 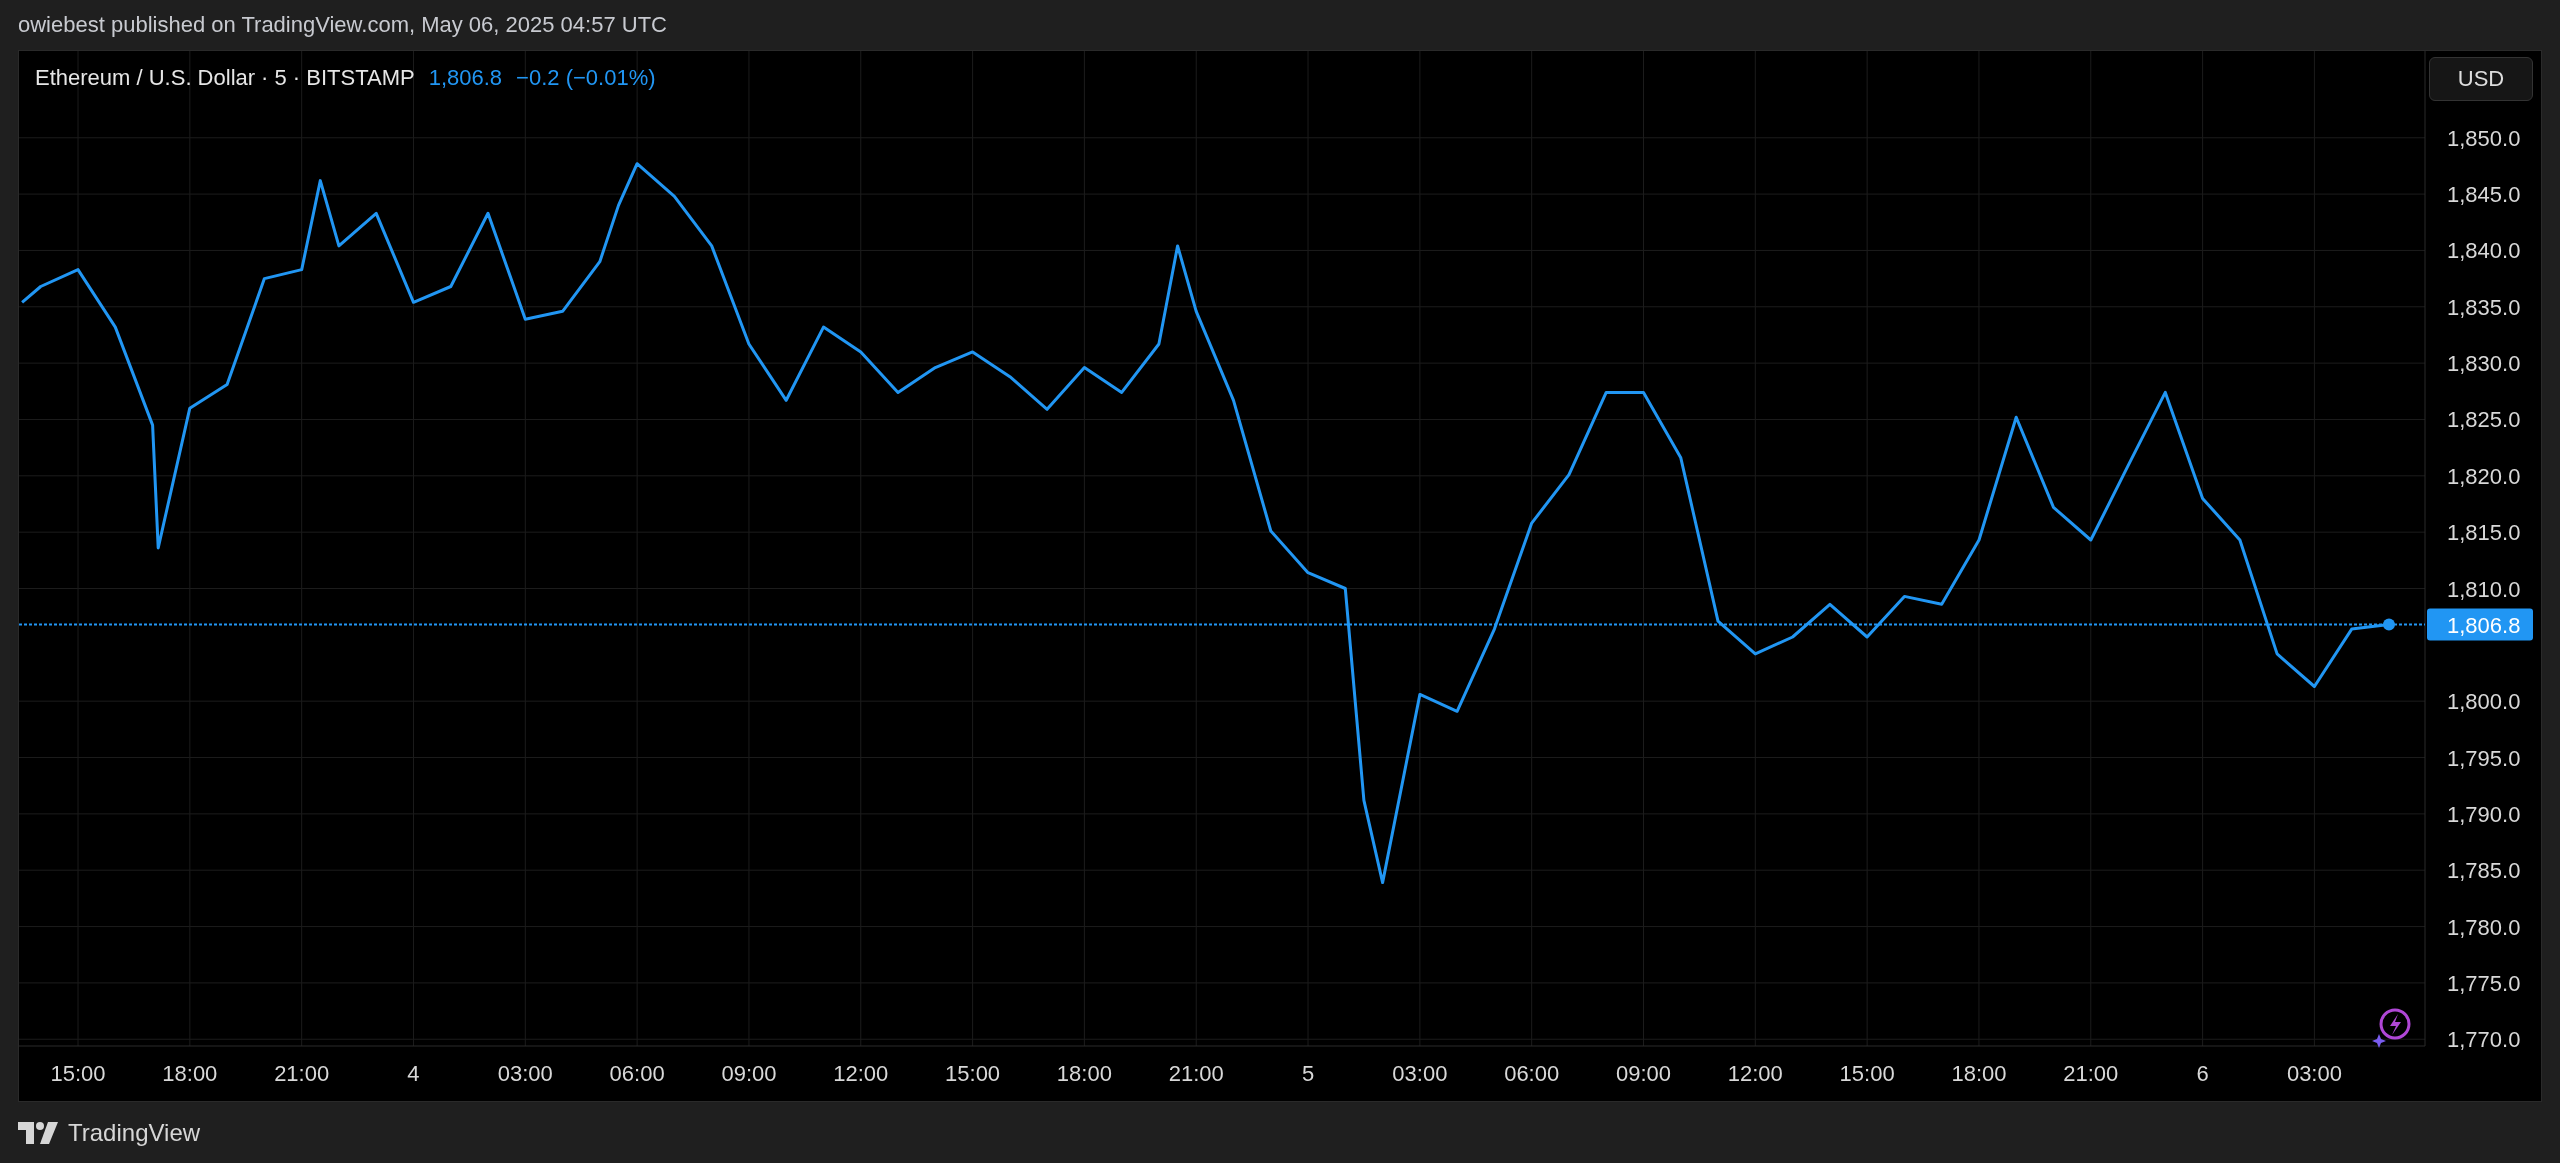 What do you see at coordinates (2484, 758) in the screenshot?
I see `price-axis-label: 1,795.0` at bounding box center [2484, 758].